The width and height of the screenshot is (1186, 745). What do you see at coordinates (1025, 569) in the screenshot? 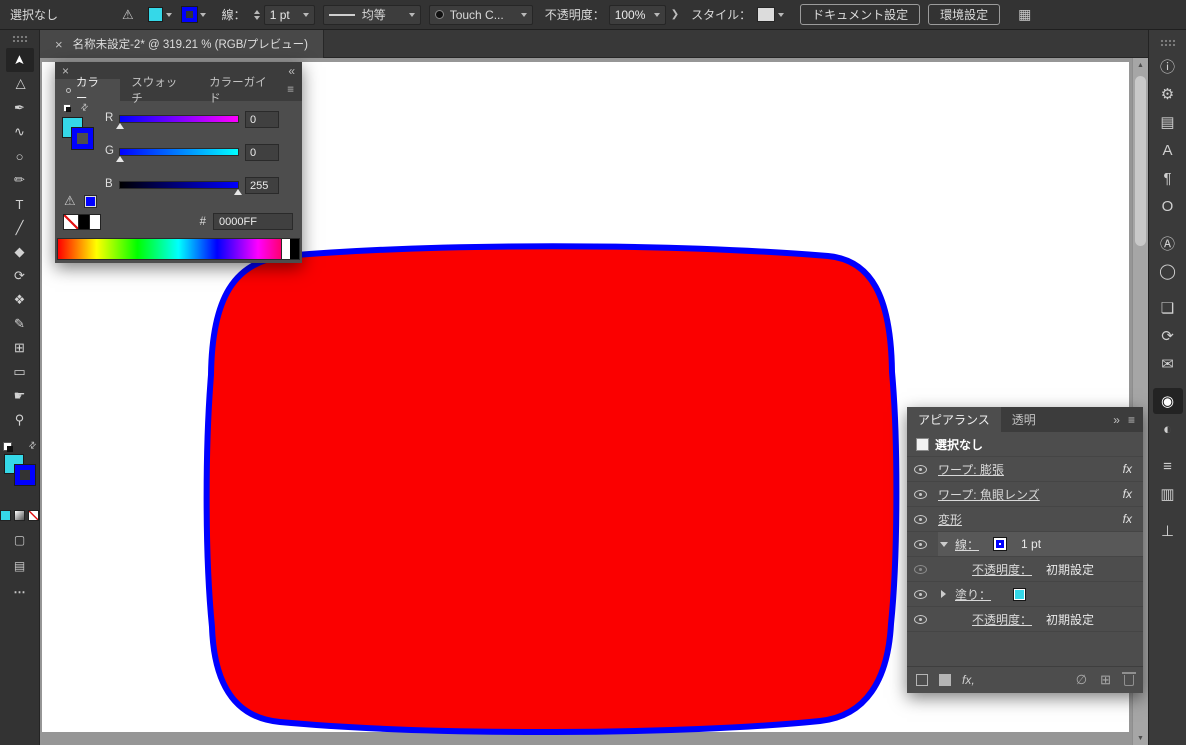
I see `appearance-row-stroke-opacity: 不透明度： 初期設定` at bounding box center [1025, 569].